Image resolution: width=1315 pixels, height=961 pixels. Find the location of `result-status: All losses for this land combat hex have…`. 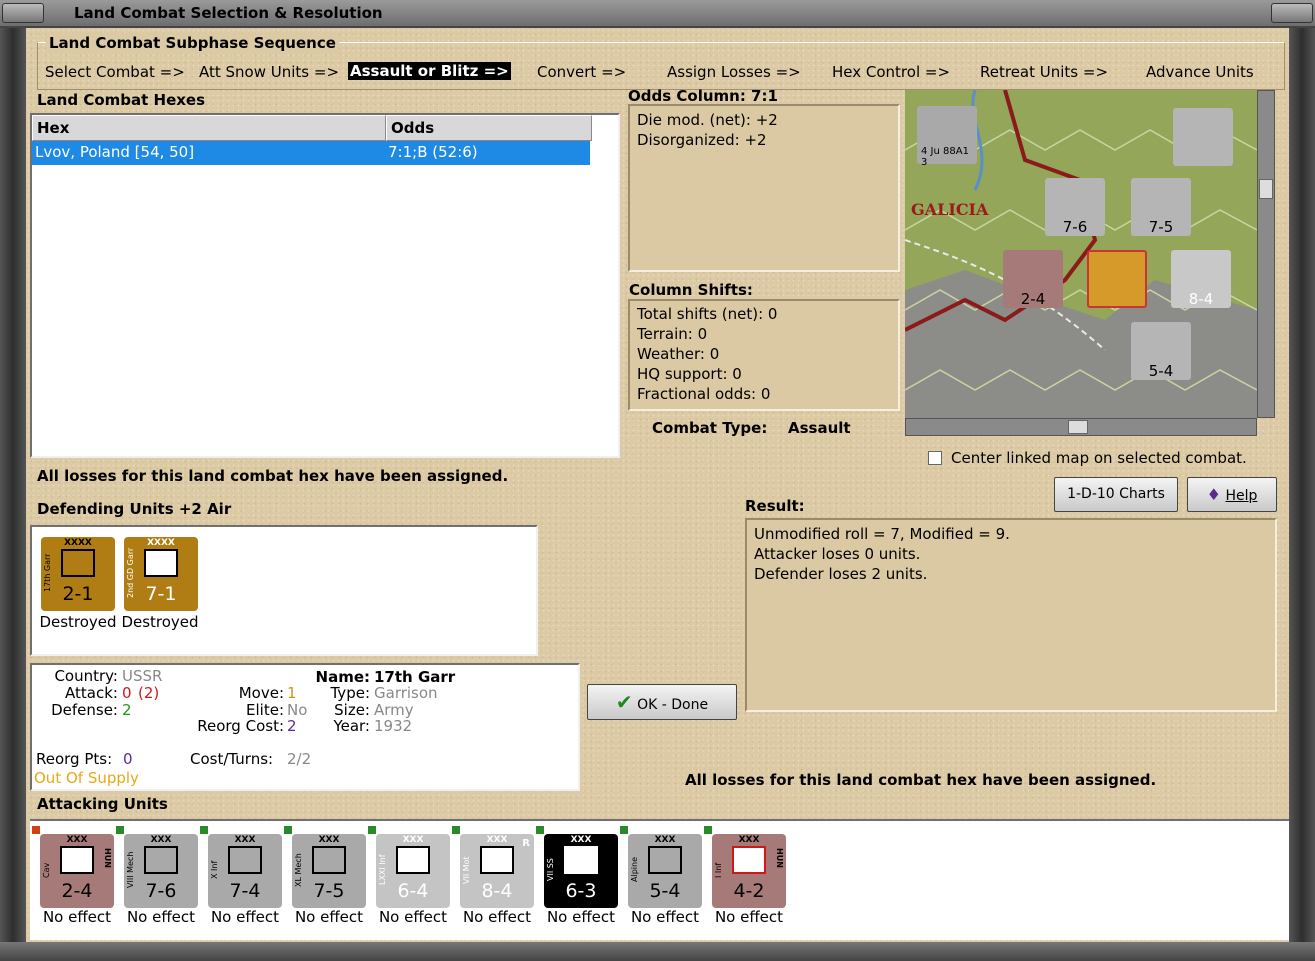

result-status: All losses for this land combat hex have… is located at coordinates (921, 780).